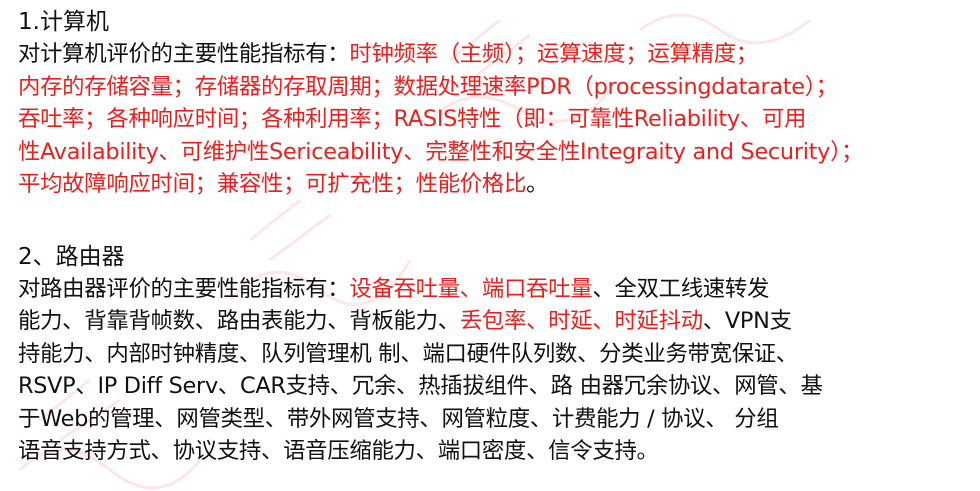 This screenshot has width=980, height=491. What do you see at coordinates (63, 22) in the screenshot?
I see `section-heading-computer: 1.计算机` at bounding box center [63, 22].